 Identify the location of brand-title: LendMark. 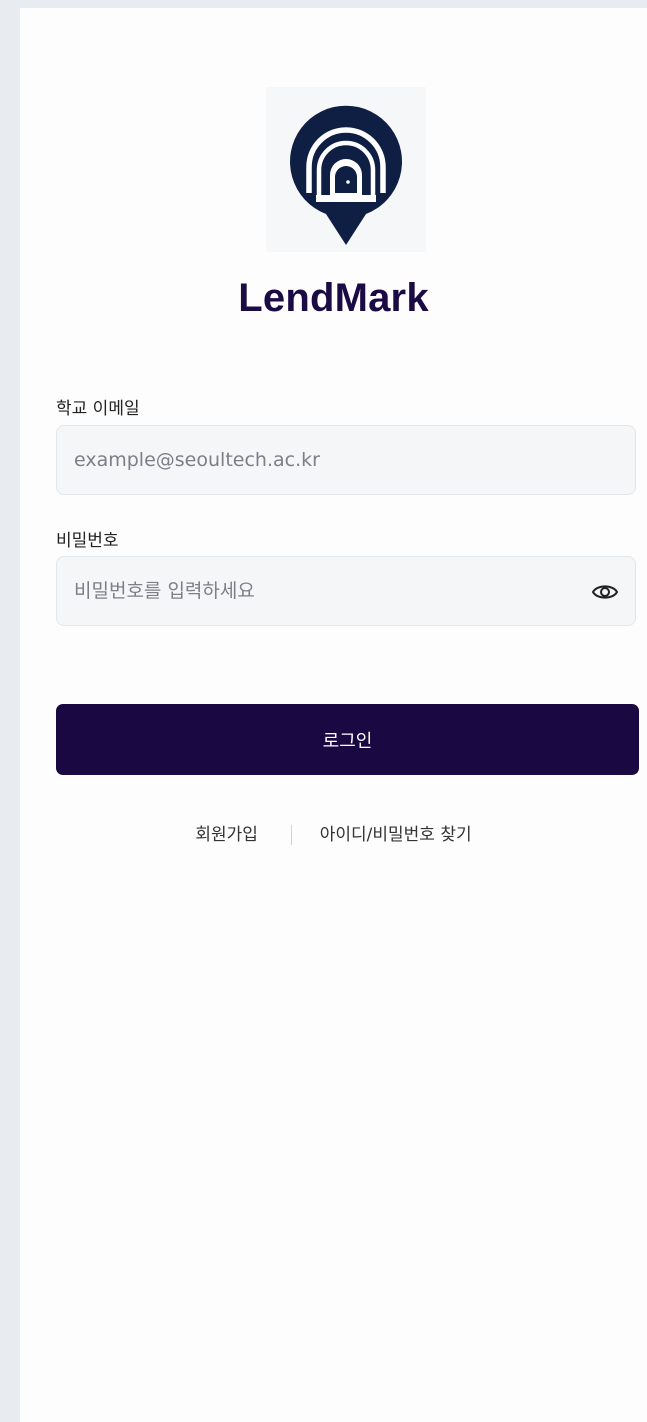
(333, 298).